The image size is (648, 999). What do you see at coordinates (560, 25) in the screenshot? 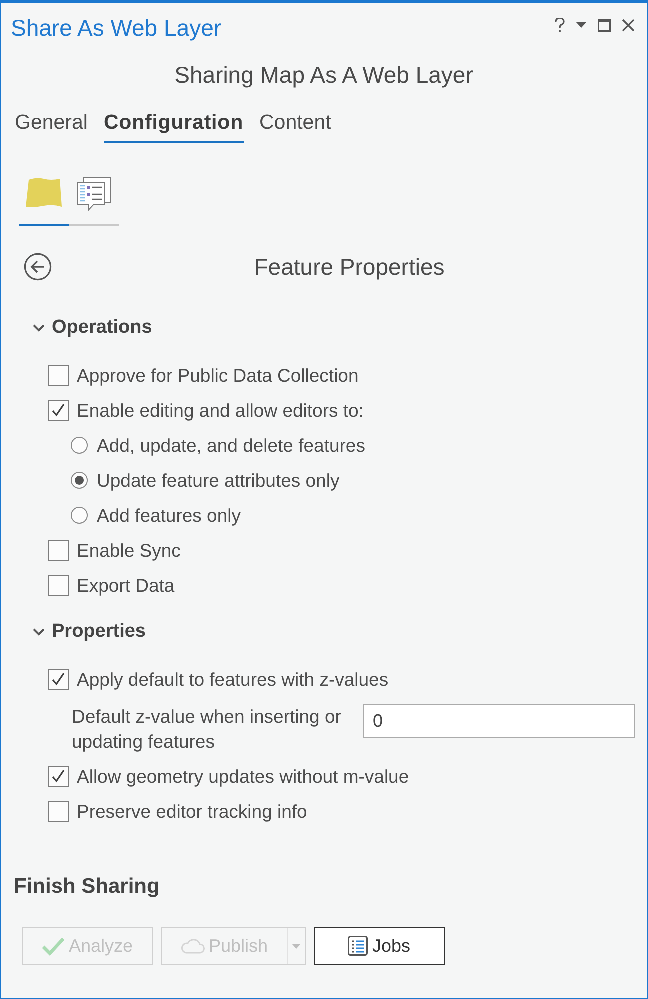
I see `help-icon` at bounding box center [560, 25].